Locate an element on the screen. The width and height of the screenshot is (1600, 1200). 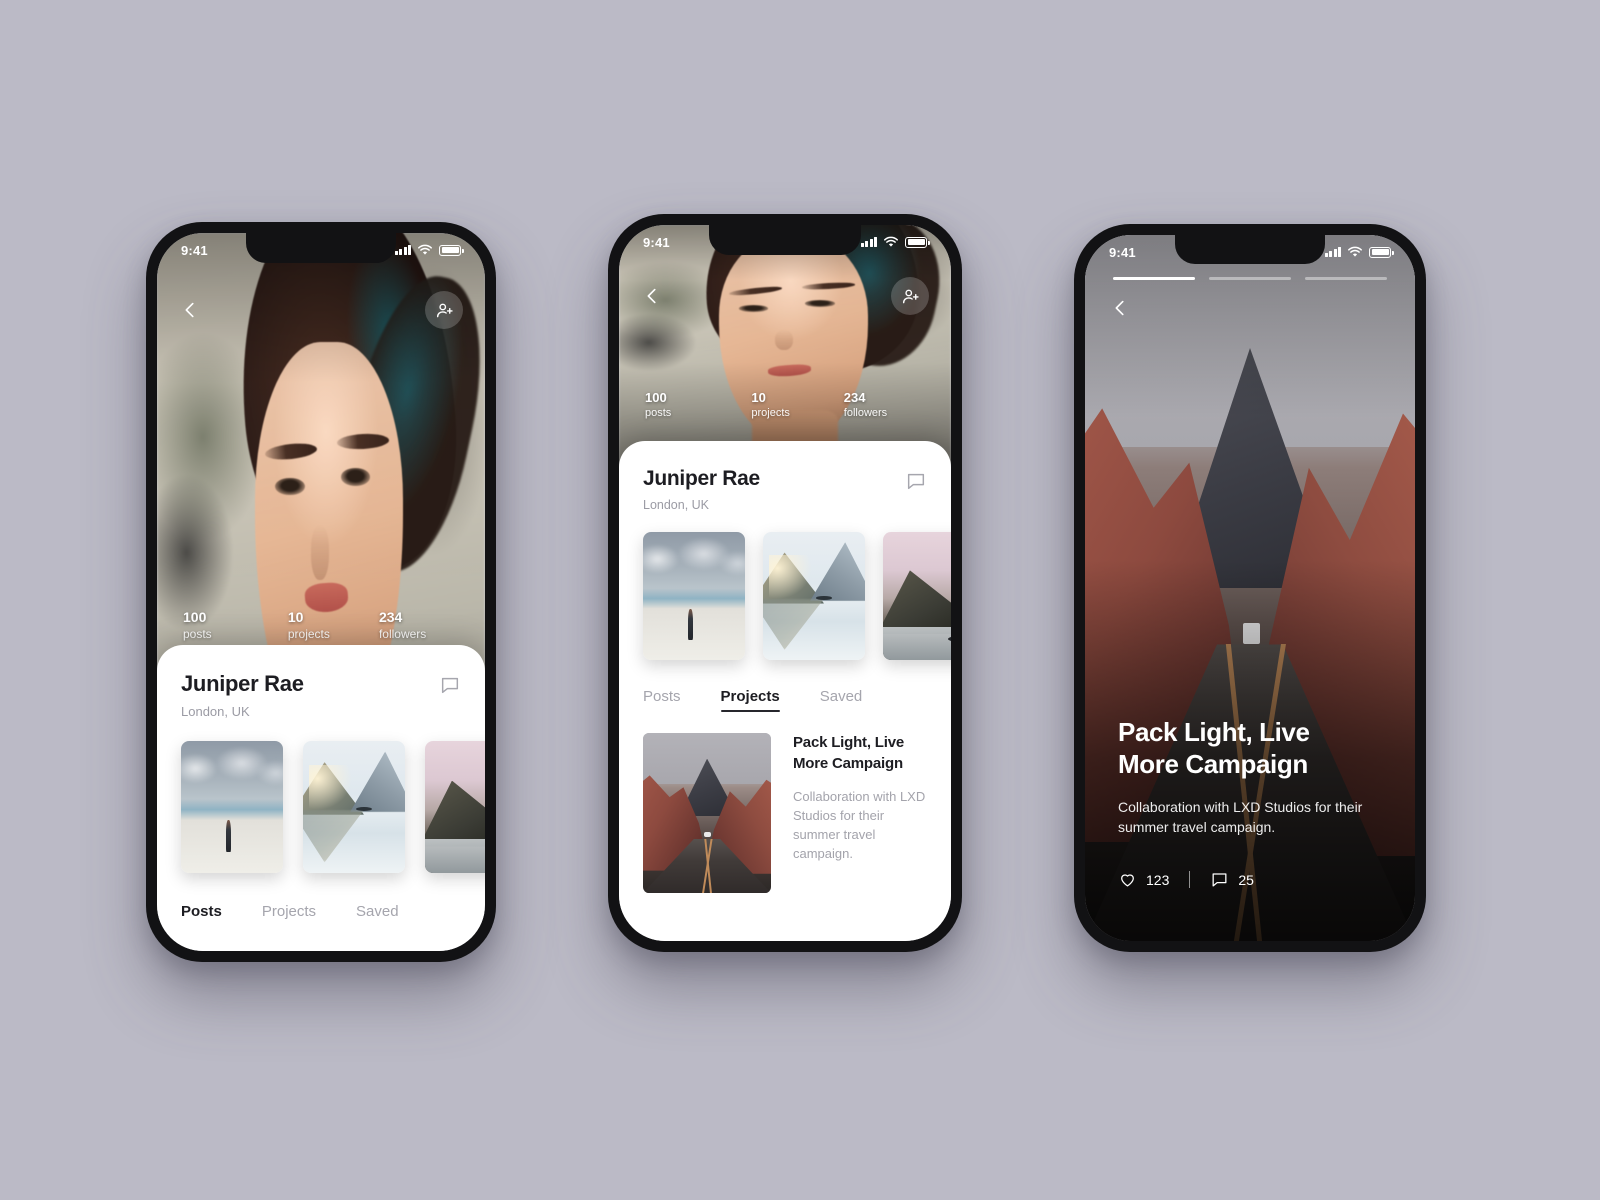
meta-divider is located at coordinates (1190, 879).